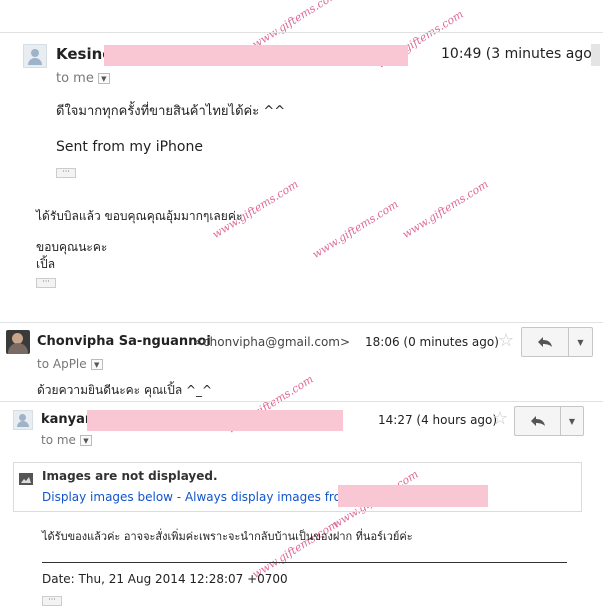 This screenshot has height=606, width=603. Describe the element at coordinates (595, 55) in the screenshot. I see `scrollbar` at that location.